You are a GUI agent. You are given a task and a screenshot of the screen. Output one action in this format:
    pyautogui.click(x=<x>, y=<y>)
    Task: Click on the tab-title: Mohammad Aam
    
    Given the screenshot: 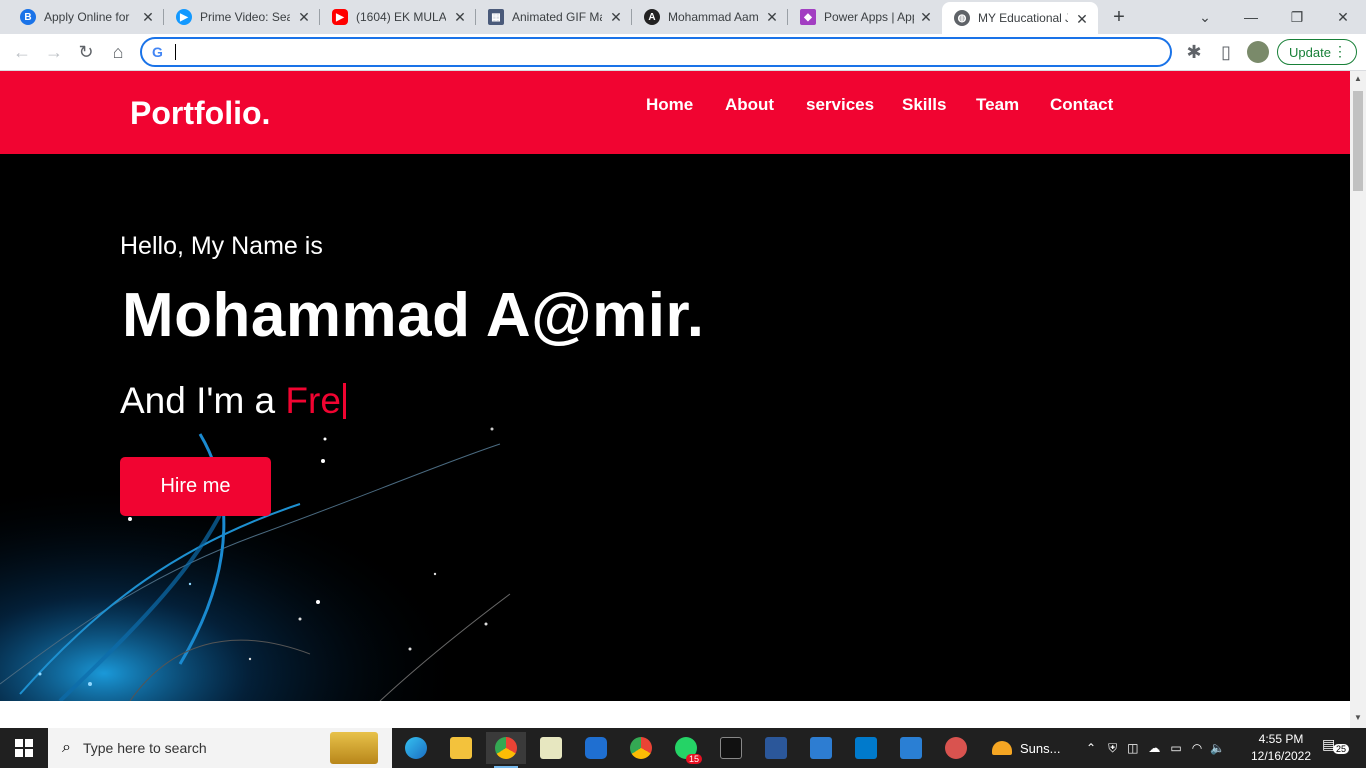 What is the action you would take?
    pyautogui.click(x=713, y=17)
    